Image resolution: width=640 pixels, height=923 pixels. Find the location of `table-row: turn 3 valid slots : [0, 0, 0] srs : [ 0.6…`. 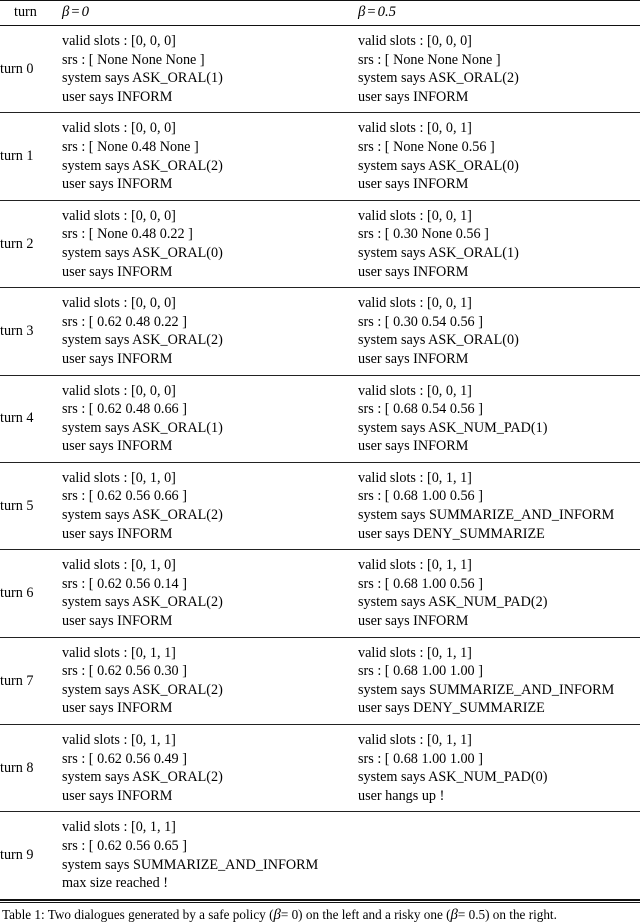

table-row: turn 3 valid slots : [0, 0, 0] srs : [ 0.6… is located at coordinates (320, 331).